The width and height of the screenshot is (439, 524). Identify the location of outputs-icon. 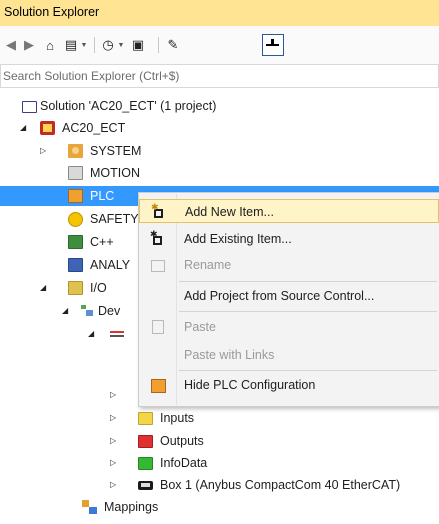
(145, 441).